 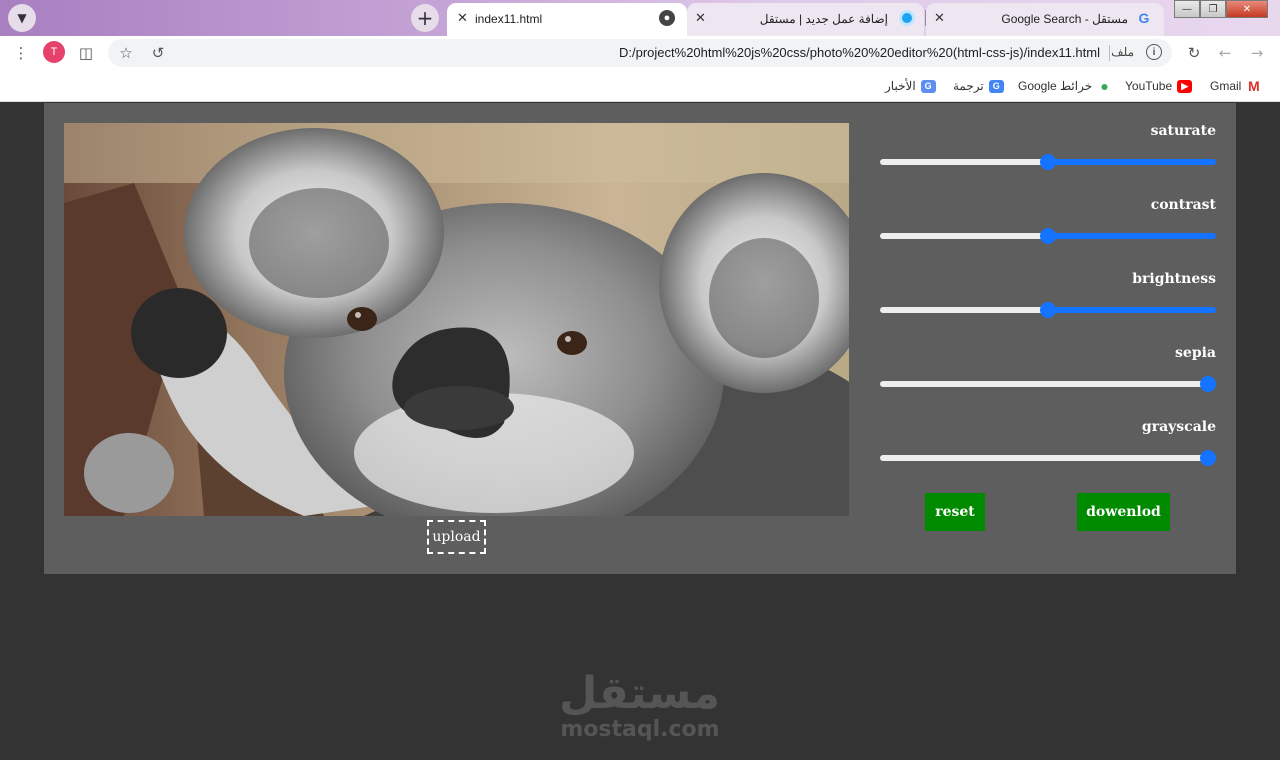 I want to click on tab-google-search: ✕ مستقل - Google Search G, so click(x=1045, y=19).